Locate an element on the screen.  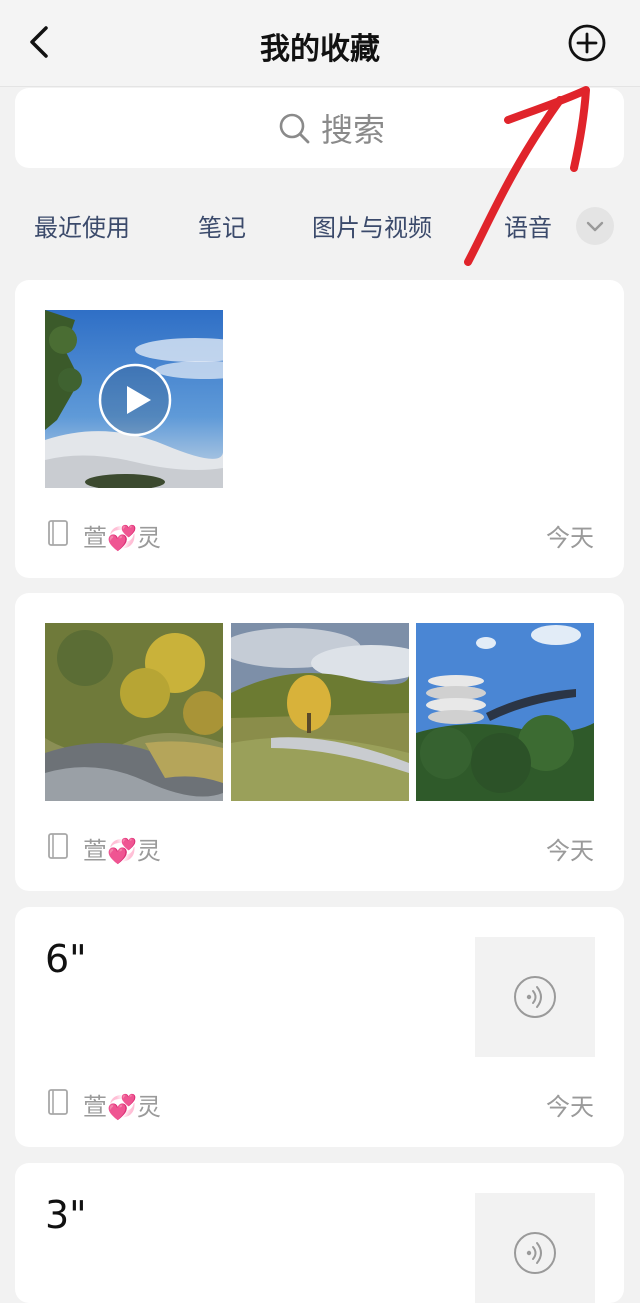
voice-duration: 6" is located at coordinates (66, 959).